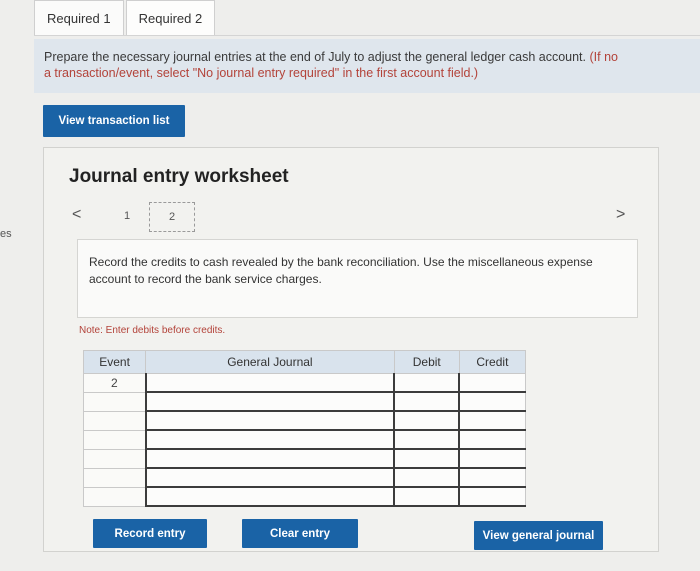 This screenshot has height=571, width=700. Describe the element at coordinates (367, 35) in the screenshot. I see `tab-divider` at that location.